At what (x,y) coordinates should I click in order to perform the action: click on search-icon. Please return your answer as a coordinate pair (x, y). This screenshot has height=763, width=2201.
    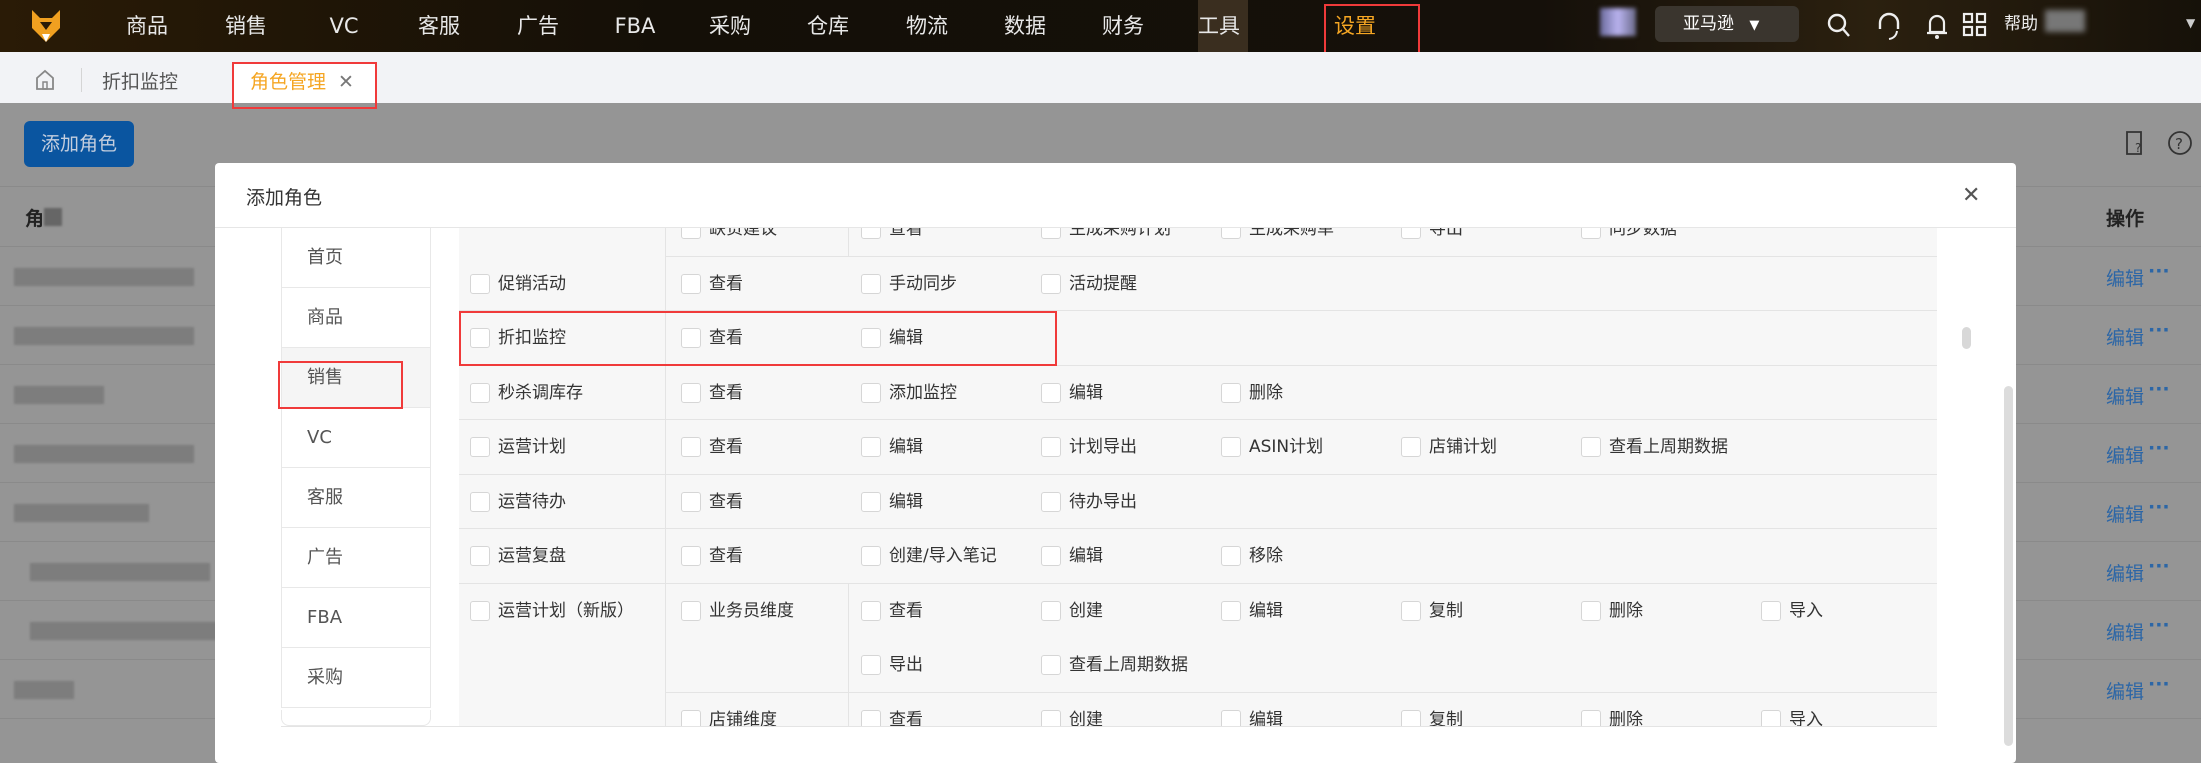
    Looking at the image, I should click on (1839, 26).